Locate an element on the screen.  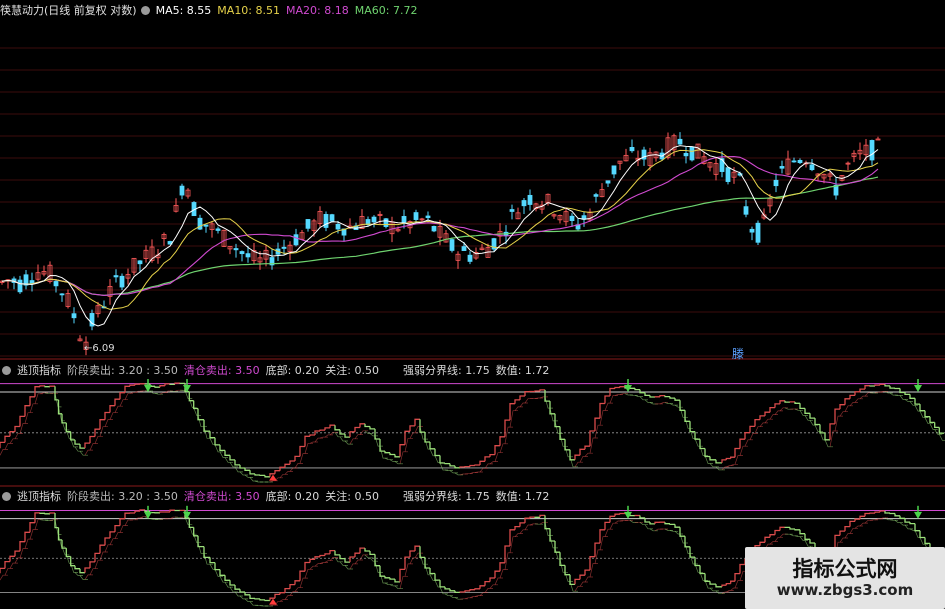
ma5-value: MA5: 8.55 is located at coordinates (183, 10).